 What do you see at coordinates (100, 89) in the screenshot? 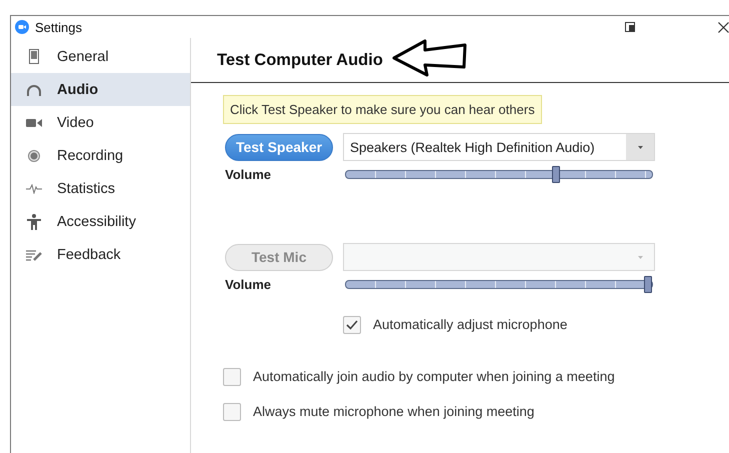
I see `sidebar-item: Audio` at bounding box center [100, 89].